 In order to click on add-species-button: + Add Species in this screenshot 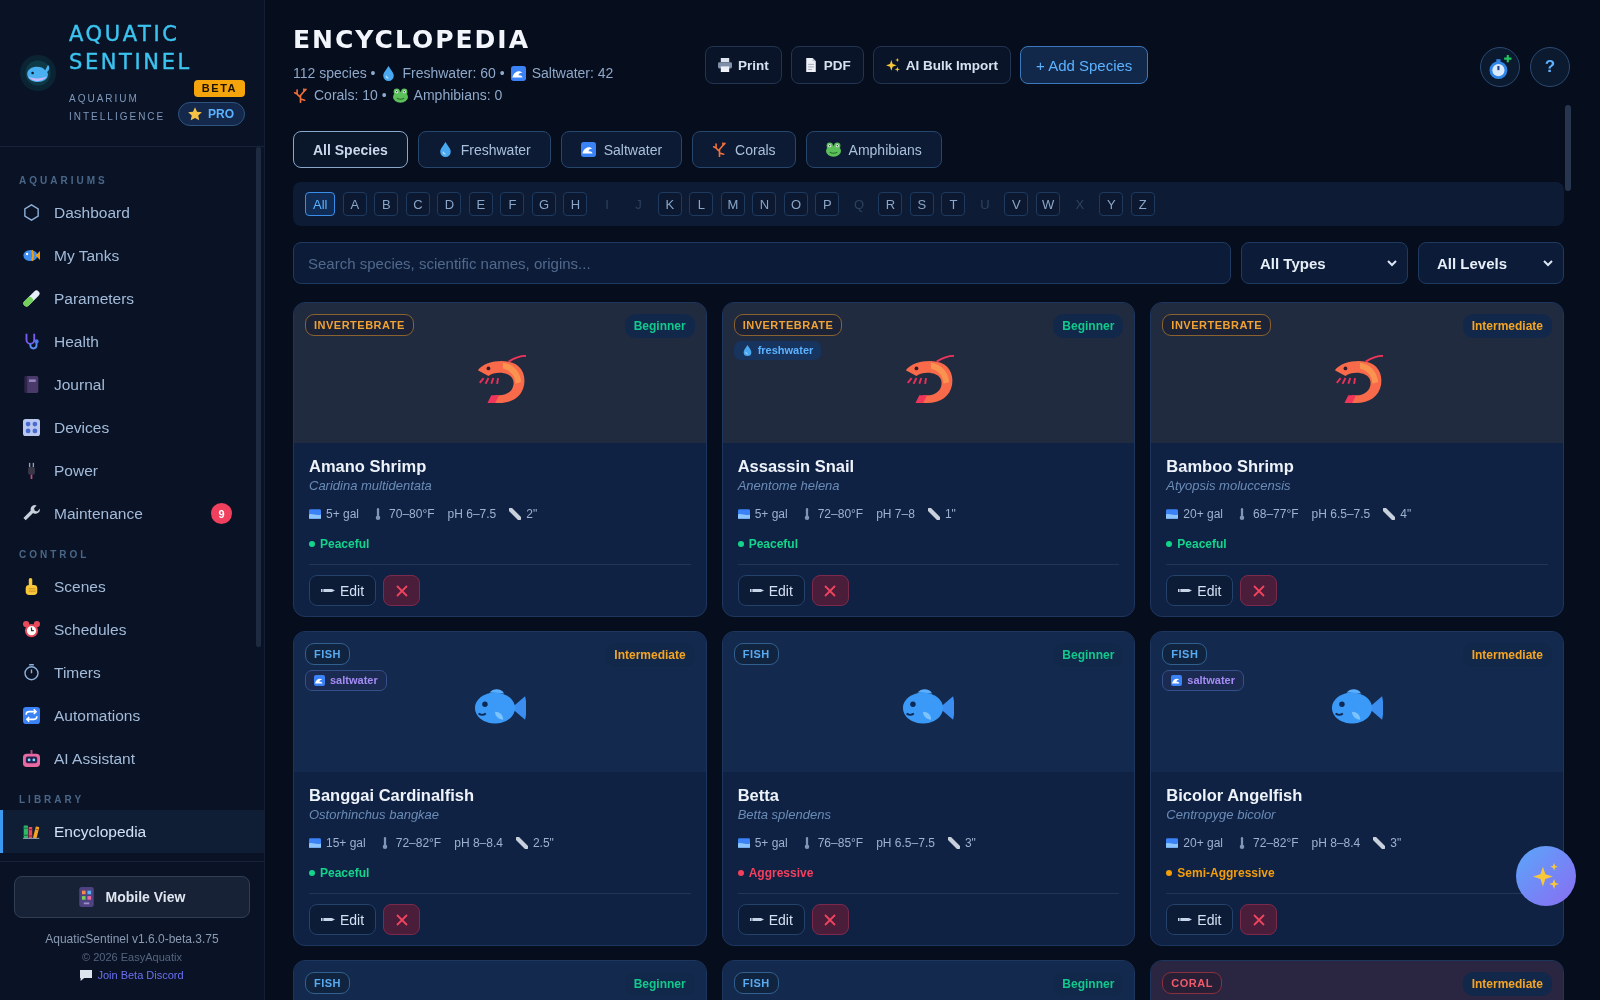, I will do `click(1084, 65)`.